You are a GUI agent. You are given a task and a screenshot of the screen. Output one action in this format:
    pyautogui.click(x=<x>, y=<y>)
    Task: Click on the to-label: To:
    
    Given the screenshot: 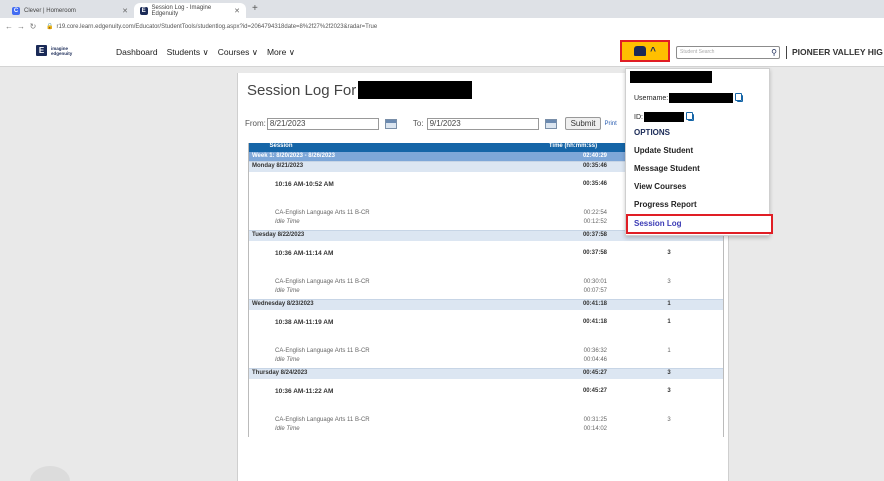 What is the action you would take?
    pyautogui.click(x=418, y=123)
    